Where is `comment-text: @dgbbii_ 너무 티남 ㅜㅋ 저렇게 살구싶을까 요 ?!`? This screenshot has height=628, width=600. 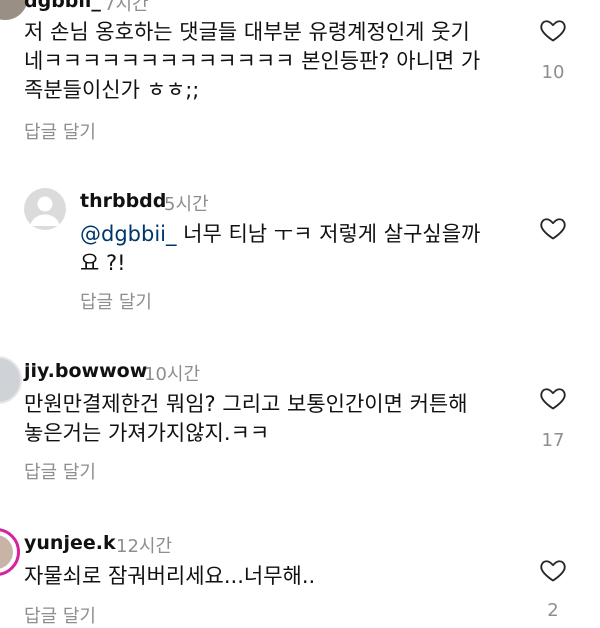 comment-text: @dgbbii_ 너무 티남 ㅜㅋ 저렇게 살구싶을까 요 ?! is located at coordinates (280, 248).